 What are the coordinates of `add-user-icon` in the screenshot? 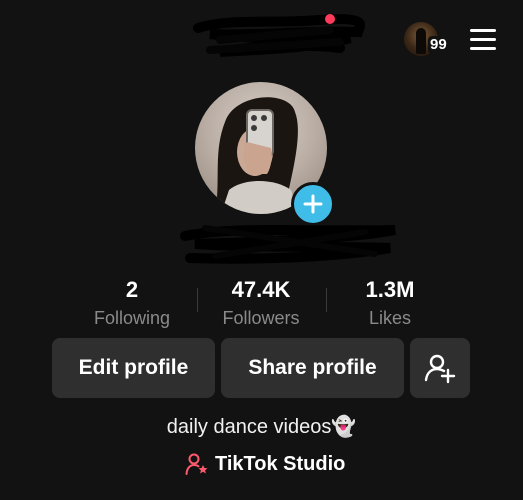 It's located at (440, 369).